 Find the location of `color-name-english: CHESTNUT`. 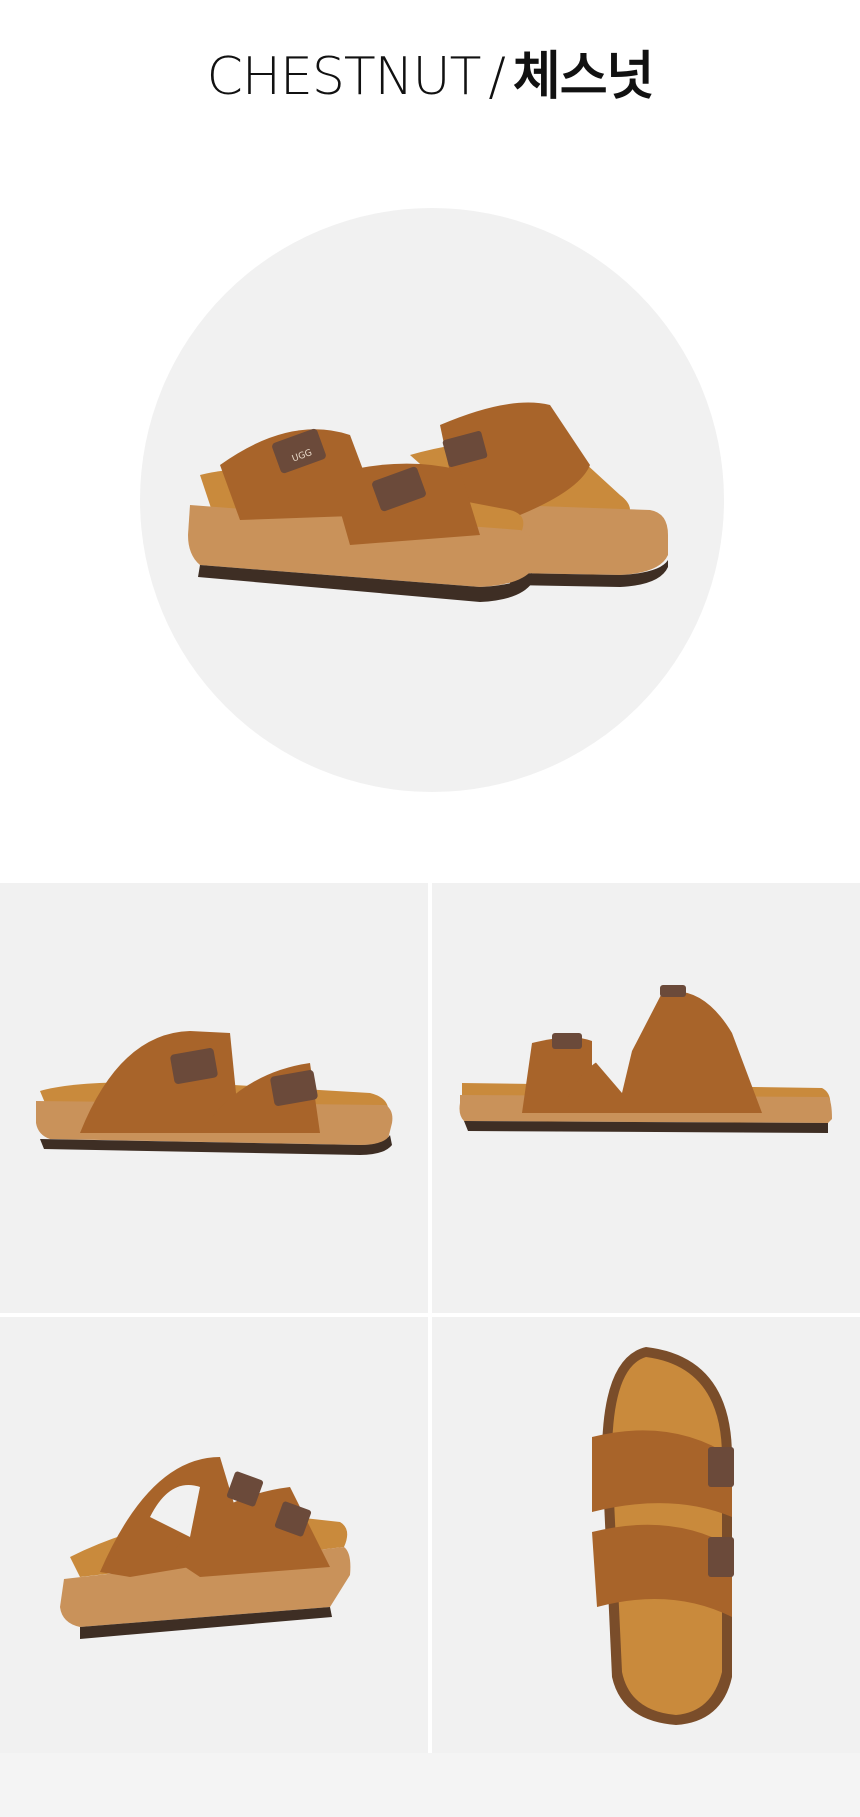

color-name-english: CHESTNUT is located at coordinates (344, 77).